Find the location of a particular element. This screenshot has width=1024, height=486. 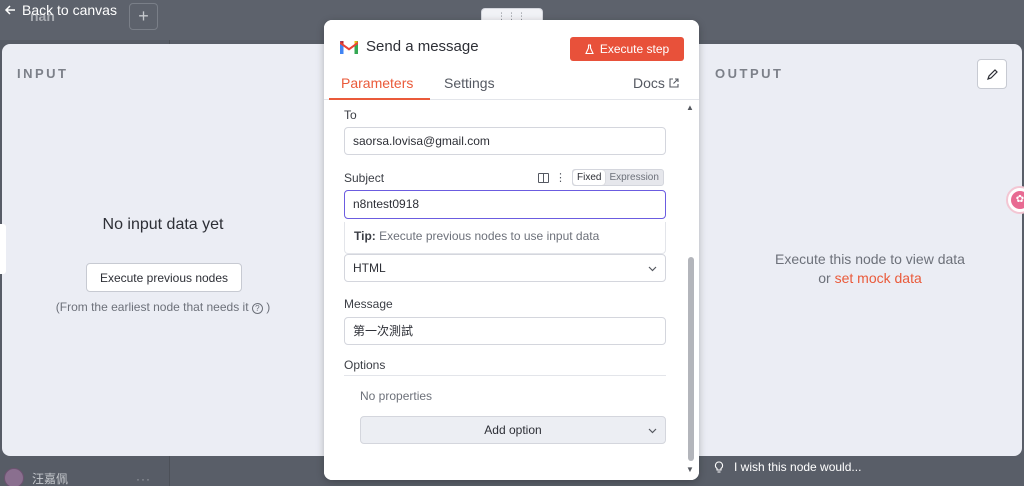

subject-label: Subject is located at coordinates (364, 178).